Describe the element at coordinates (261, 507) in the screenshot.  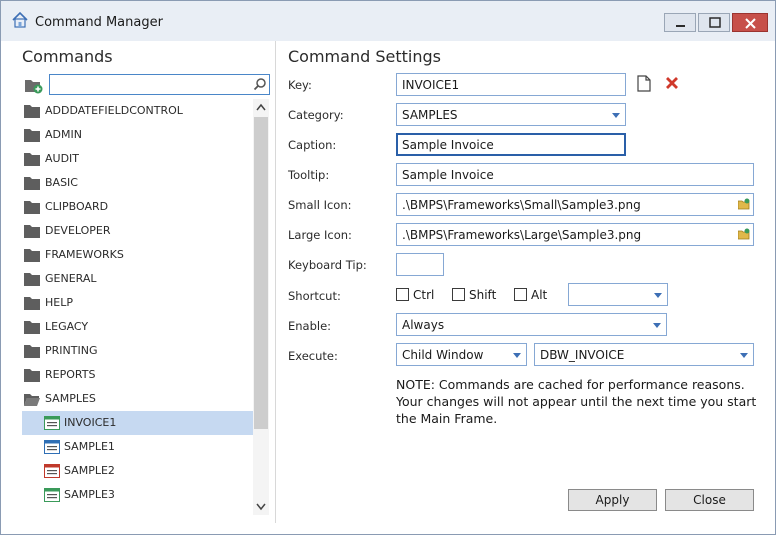
I see `scroll-down-icon` at that location.